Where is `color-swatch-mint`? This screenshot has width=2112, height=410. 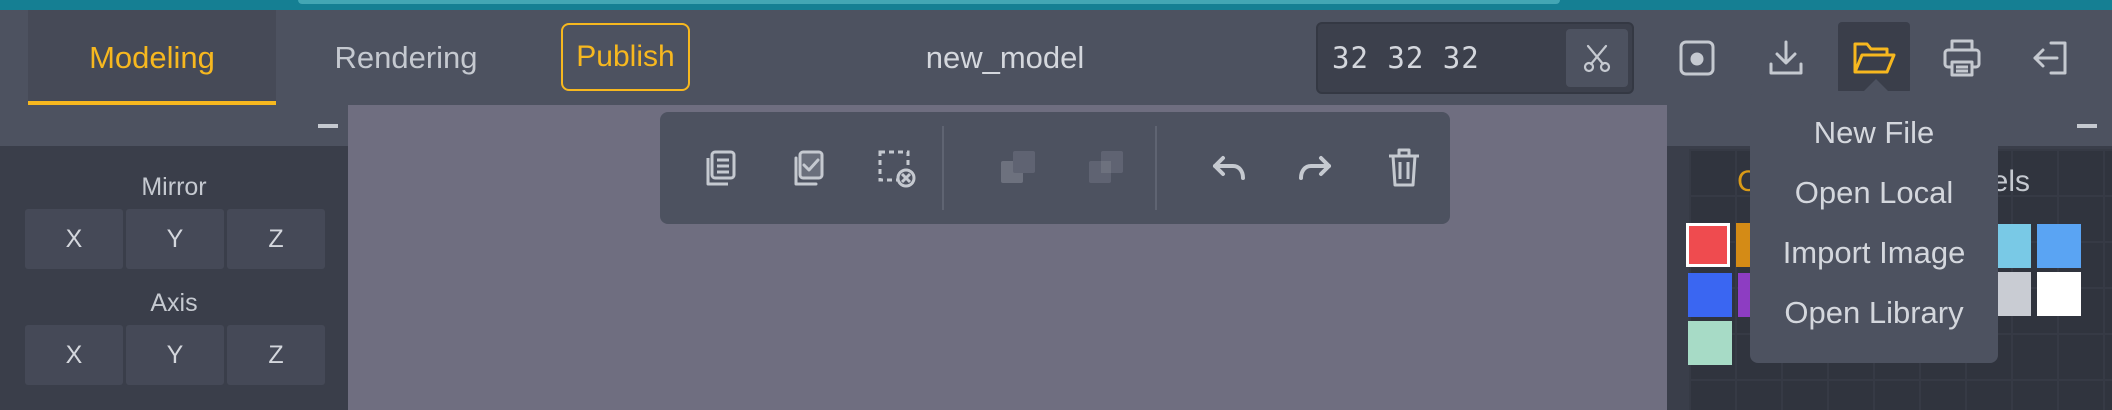 color-swatch-mint is located at coordinates (1710, 343).